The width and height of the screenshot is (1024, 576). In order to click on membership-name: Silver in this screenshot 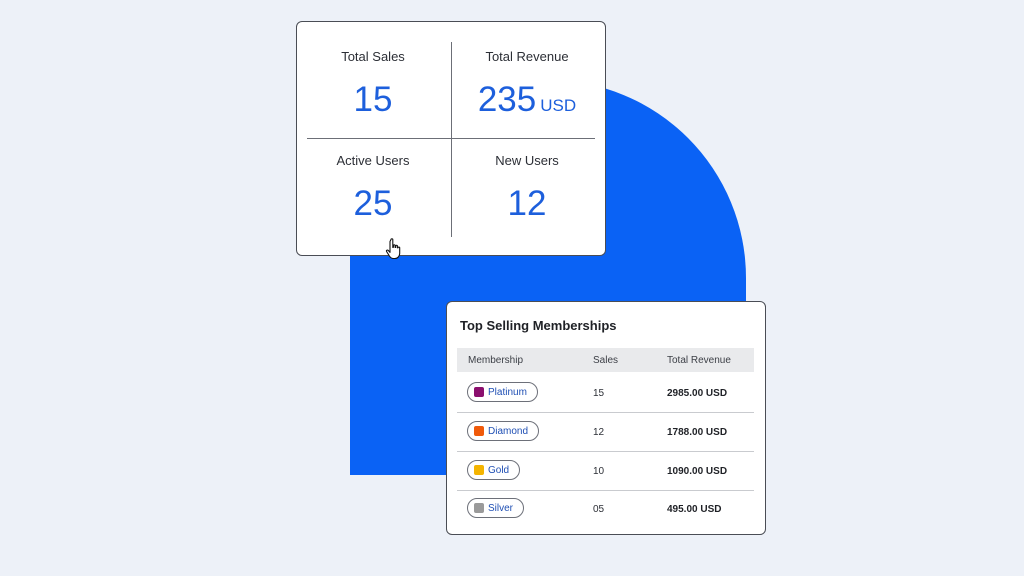, I will do `click(501, 508)`.